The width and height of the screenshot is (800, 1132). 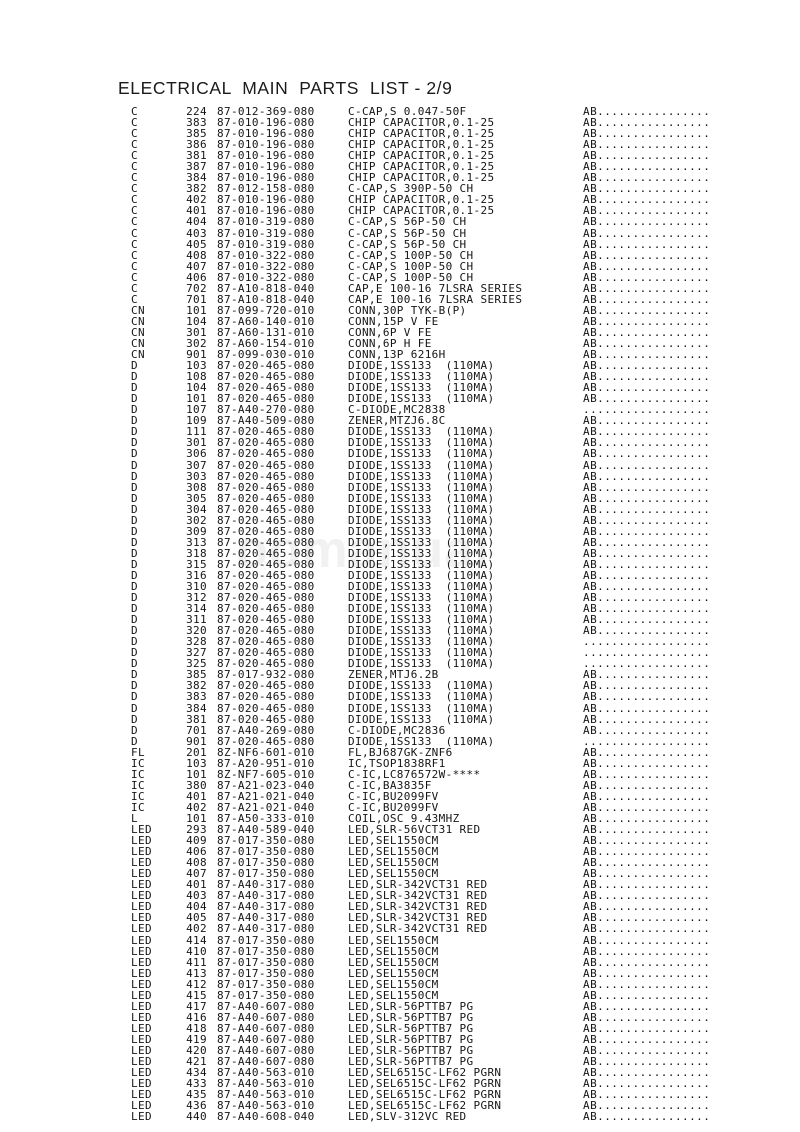 I want to click on cell-description: C-DIODE,MC2836, so click(x=397, y=730).